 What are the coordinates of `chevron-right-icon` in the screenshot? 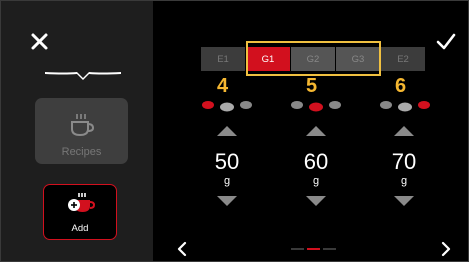 It's located at (446, 249).